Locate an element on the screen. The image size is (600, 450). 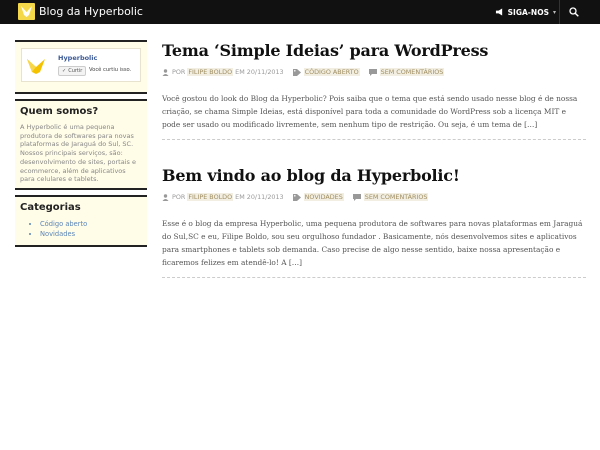
categories-title: Categorias is located at coordinates (50, 207).